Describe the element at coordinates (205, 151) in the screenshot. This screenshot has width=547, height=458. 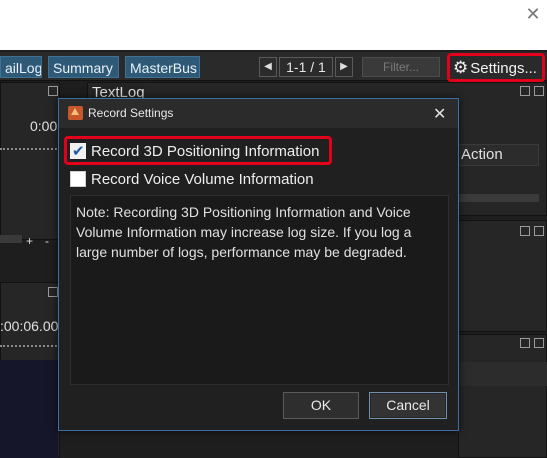
I see `record-3d-positioning-label: Record 3D Positioning Information` at that location.